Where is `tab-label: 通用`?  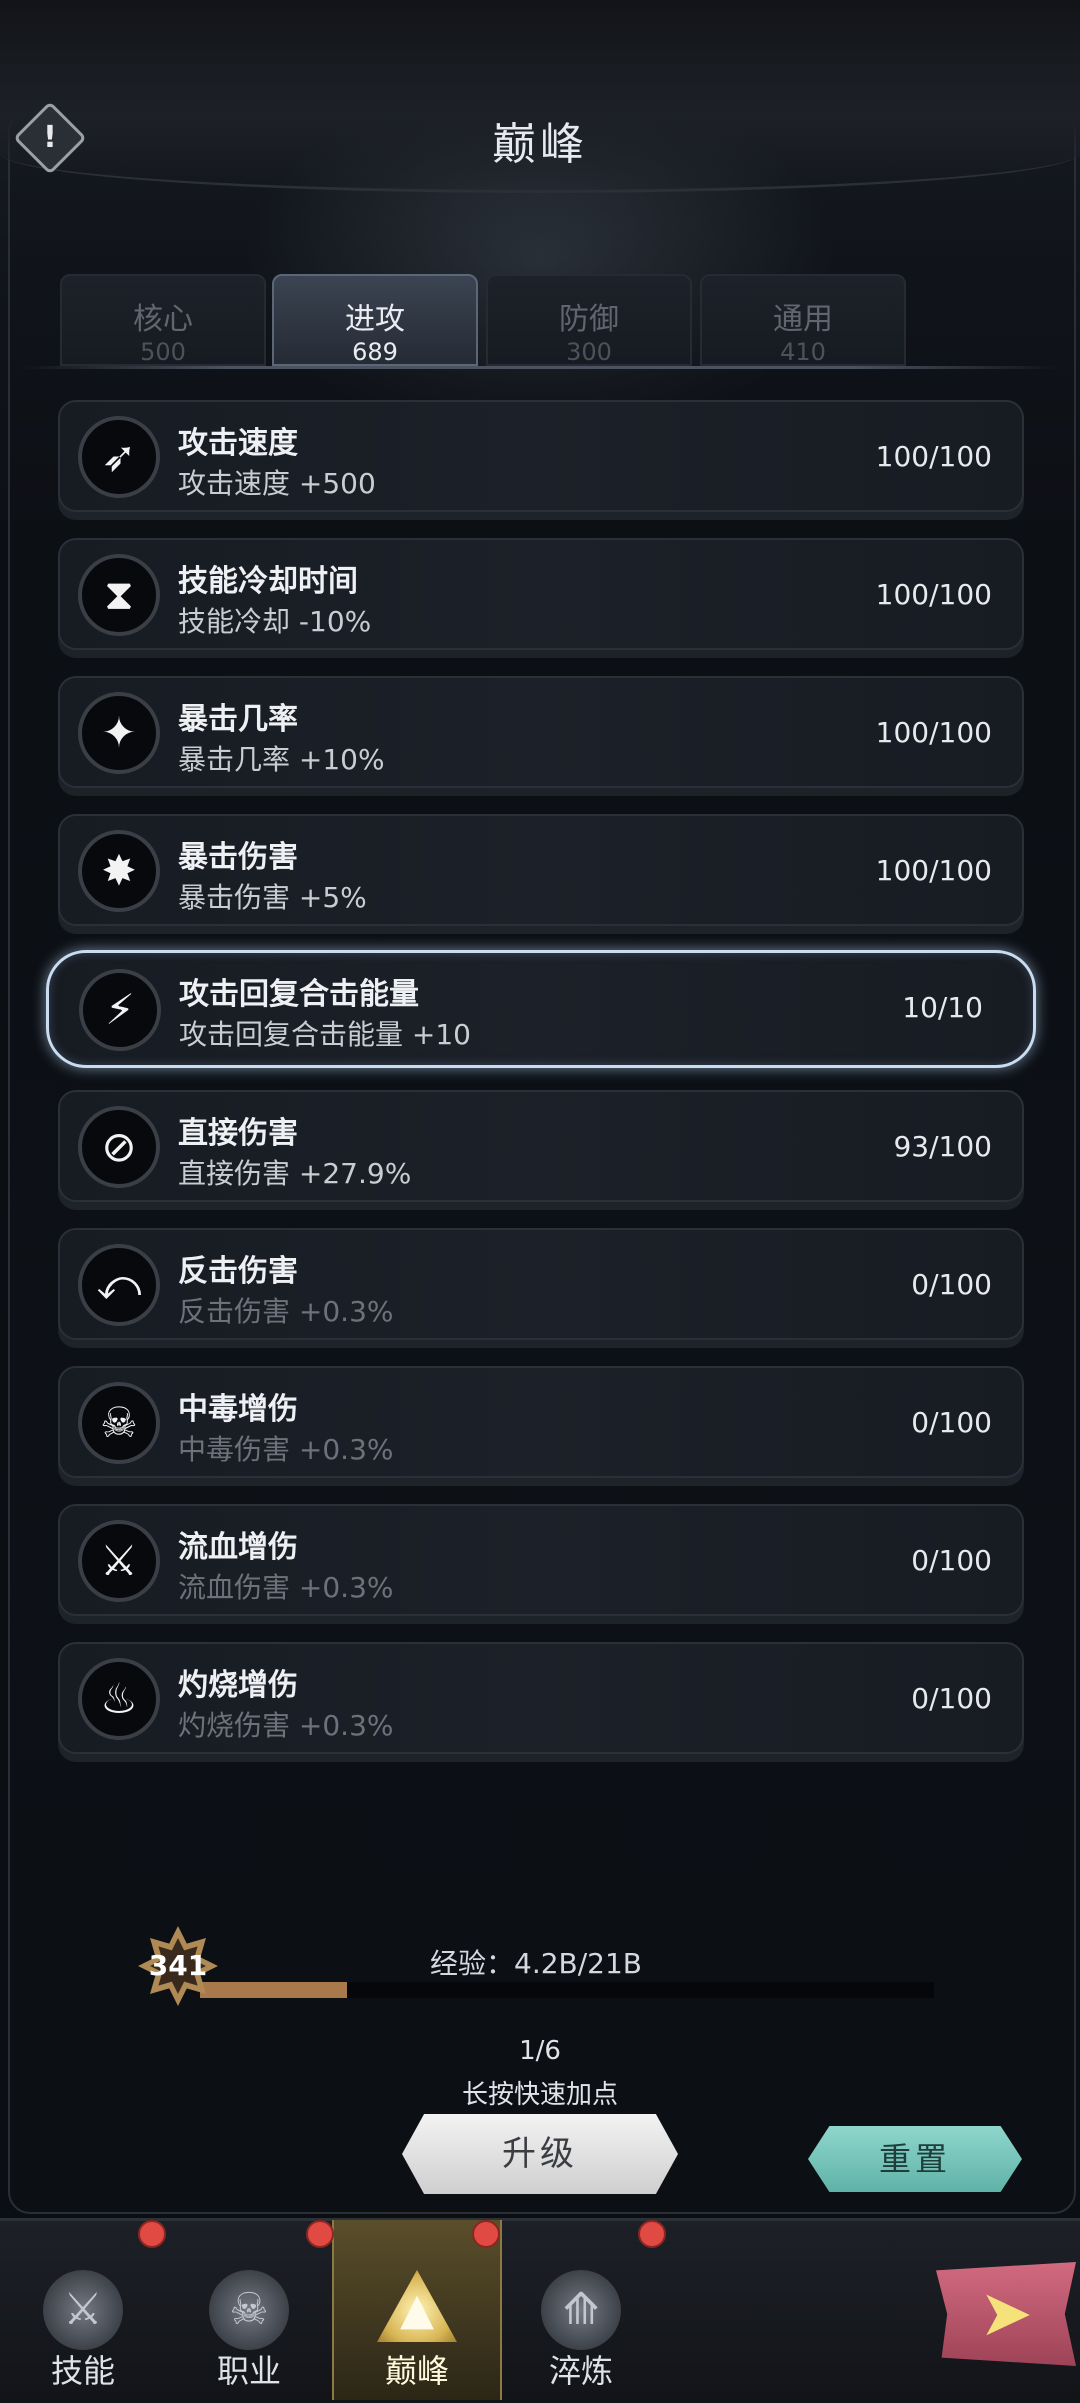 tab-label: 通用 is located at coordinates (803, 319).